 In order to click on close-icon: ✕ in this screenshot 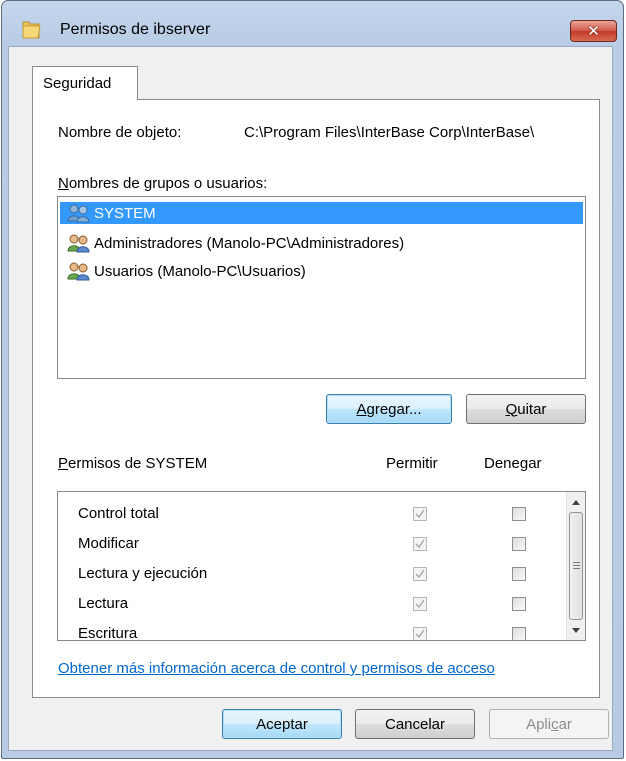, I will do `click(593, 31)`.